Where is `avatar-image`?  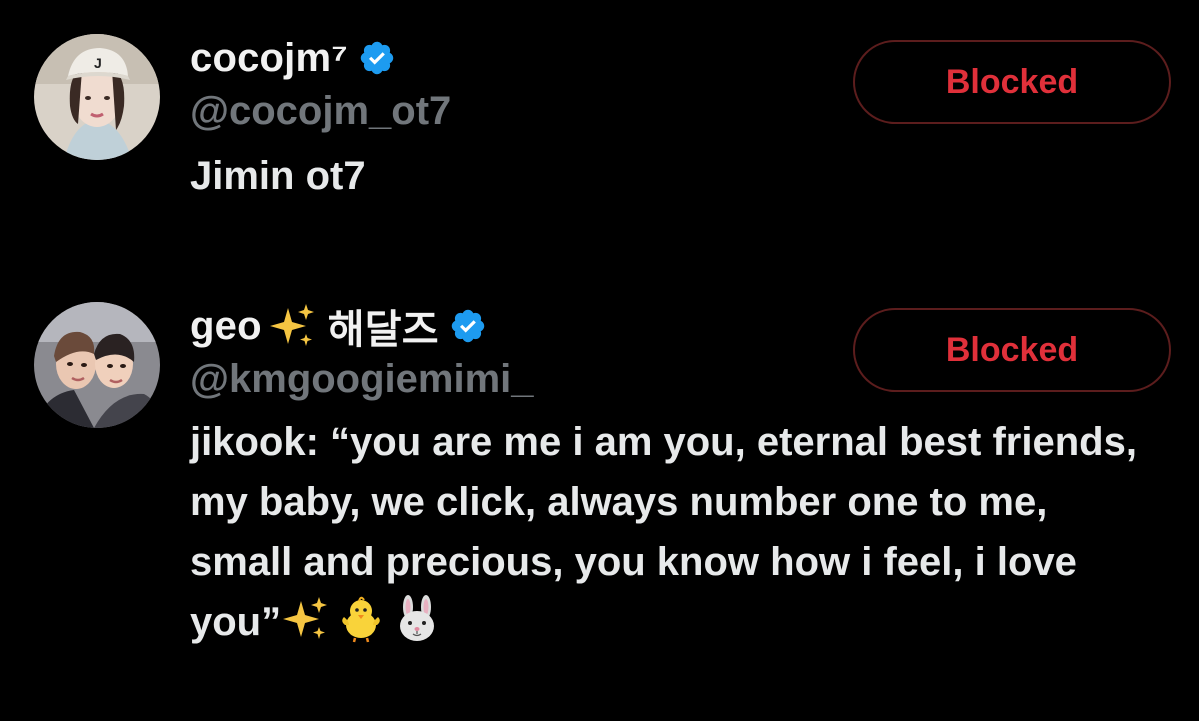 avatar-image is located at coordinates (97, 365).